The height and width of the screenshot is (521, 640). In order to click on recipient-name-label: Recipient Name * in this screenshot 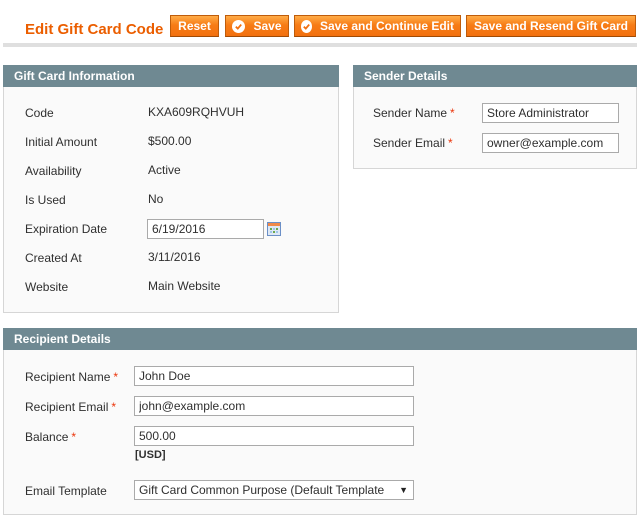, I will do `click(72, 377)`.